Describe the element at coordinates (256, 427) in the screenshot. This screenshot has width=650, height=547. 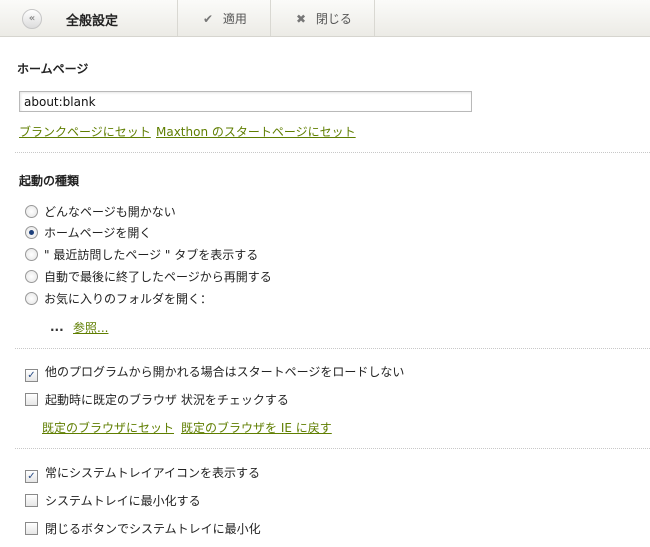
I see `restore-ie-default-link: 既定のブラウザを IE に戻す` at that location.